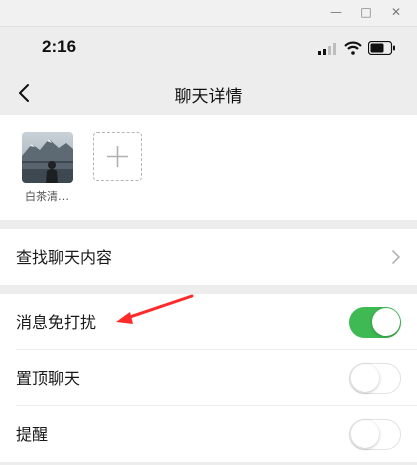  I want to click on mute-notifications-label: 消息免打扰, so click(56, 322).